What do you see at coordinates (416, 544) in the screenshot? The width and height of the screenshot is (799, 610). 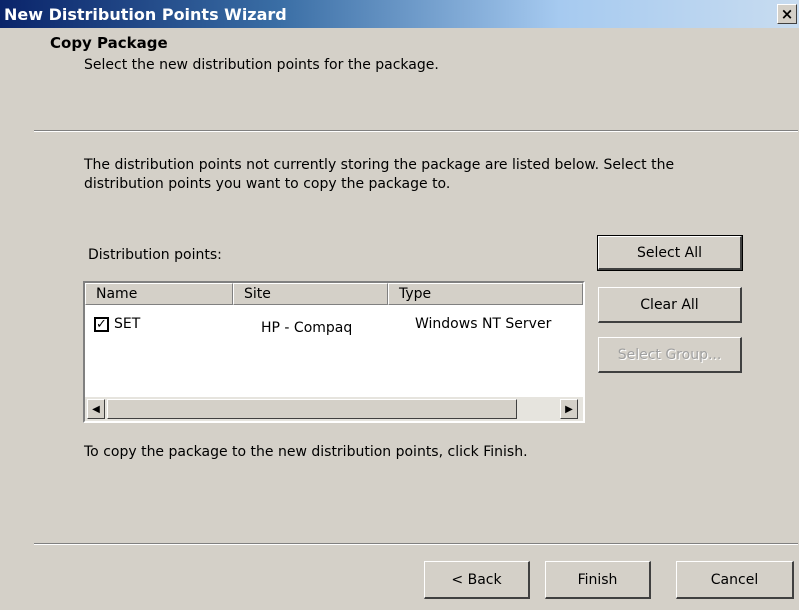 I see `footer-divider` at bounding box center [416, 544].